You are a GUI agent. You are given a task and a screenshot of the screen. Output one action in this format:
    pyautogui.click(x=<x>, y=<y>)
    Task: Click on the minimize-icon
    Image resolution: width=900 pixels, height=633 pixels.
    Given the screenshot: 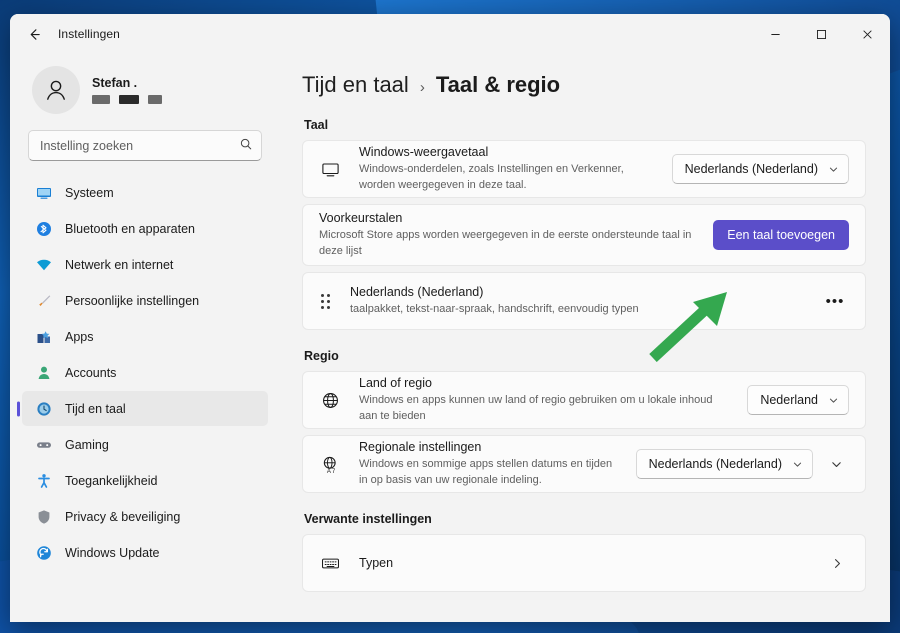 What is the action you would take?
    pyautogui.click(x=775, y=34)
    